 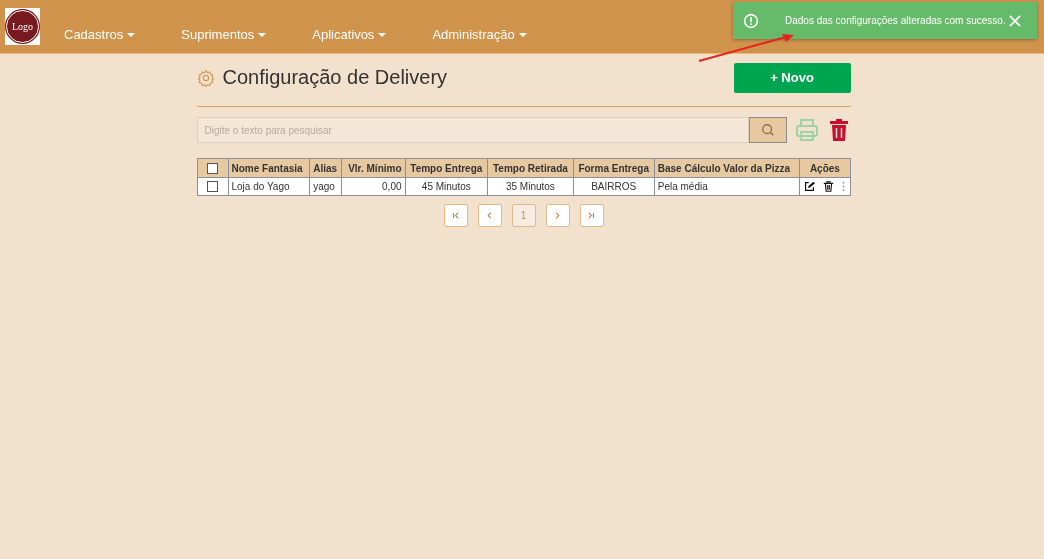 What do you see at coordinates (325, 168) in the screenshot?
I see `column-header: Alias` at bounding box center [325, 168].